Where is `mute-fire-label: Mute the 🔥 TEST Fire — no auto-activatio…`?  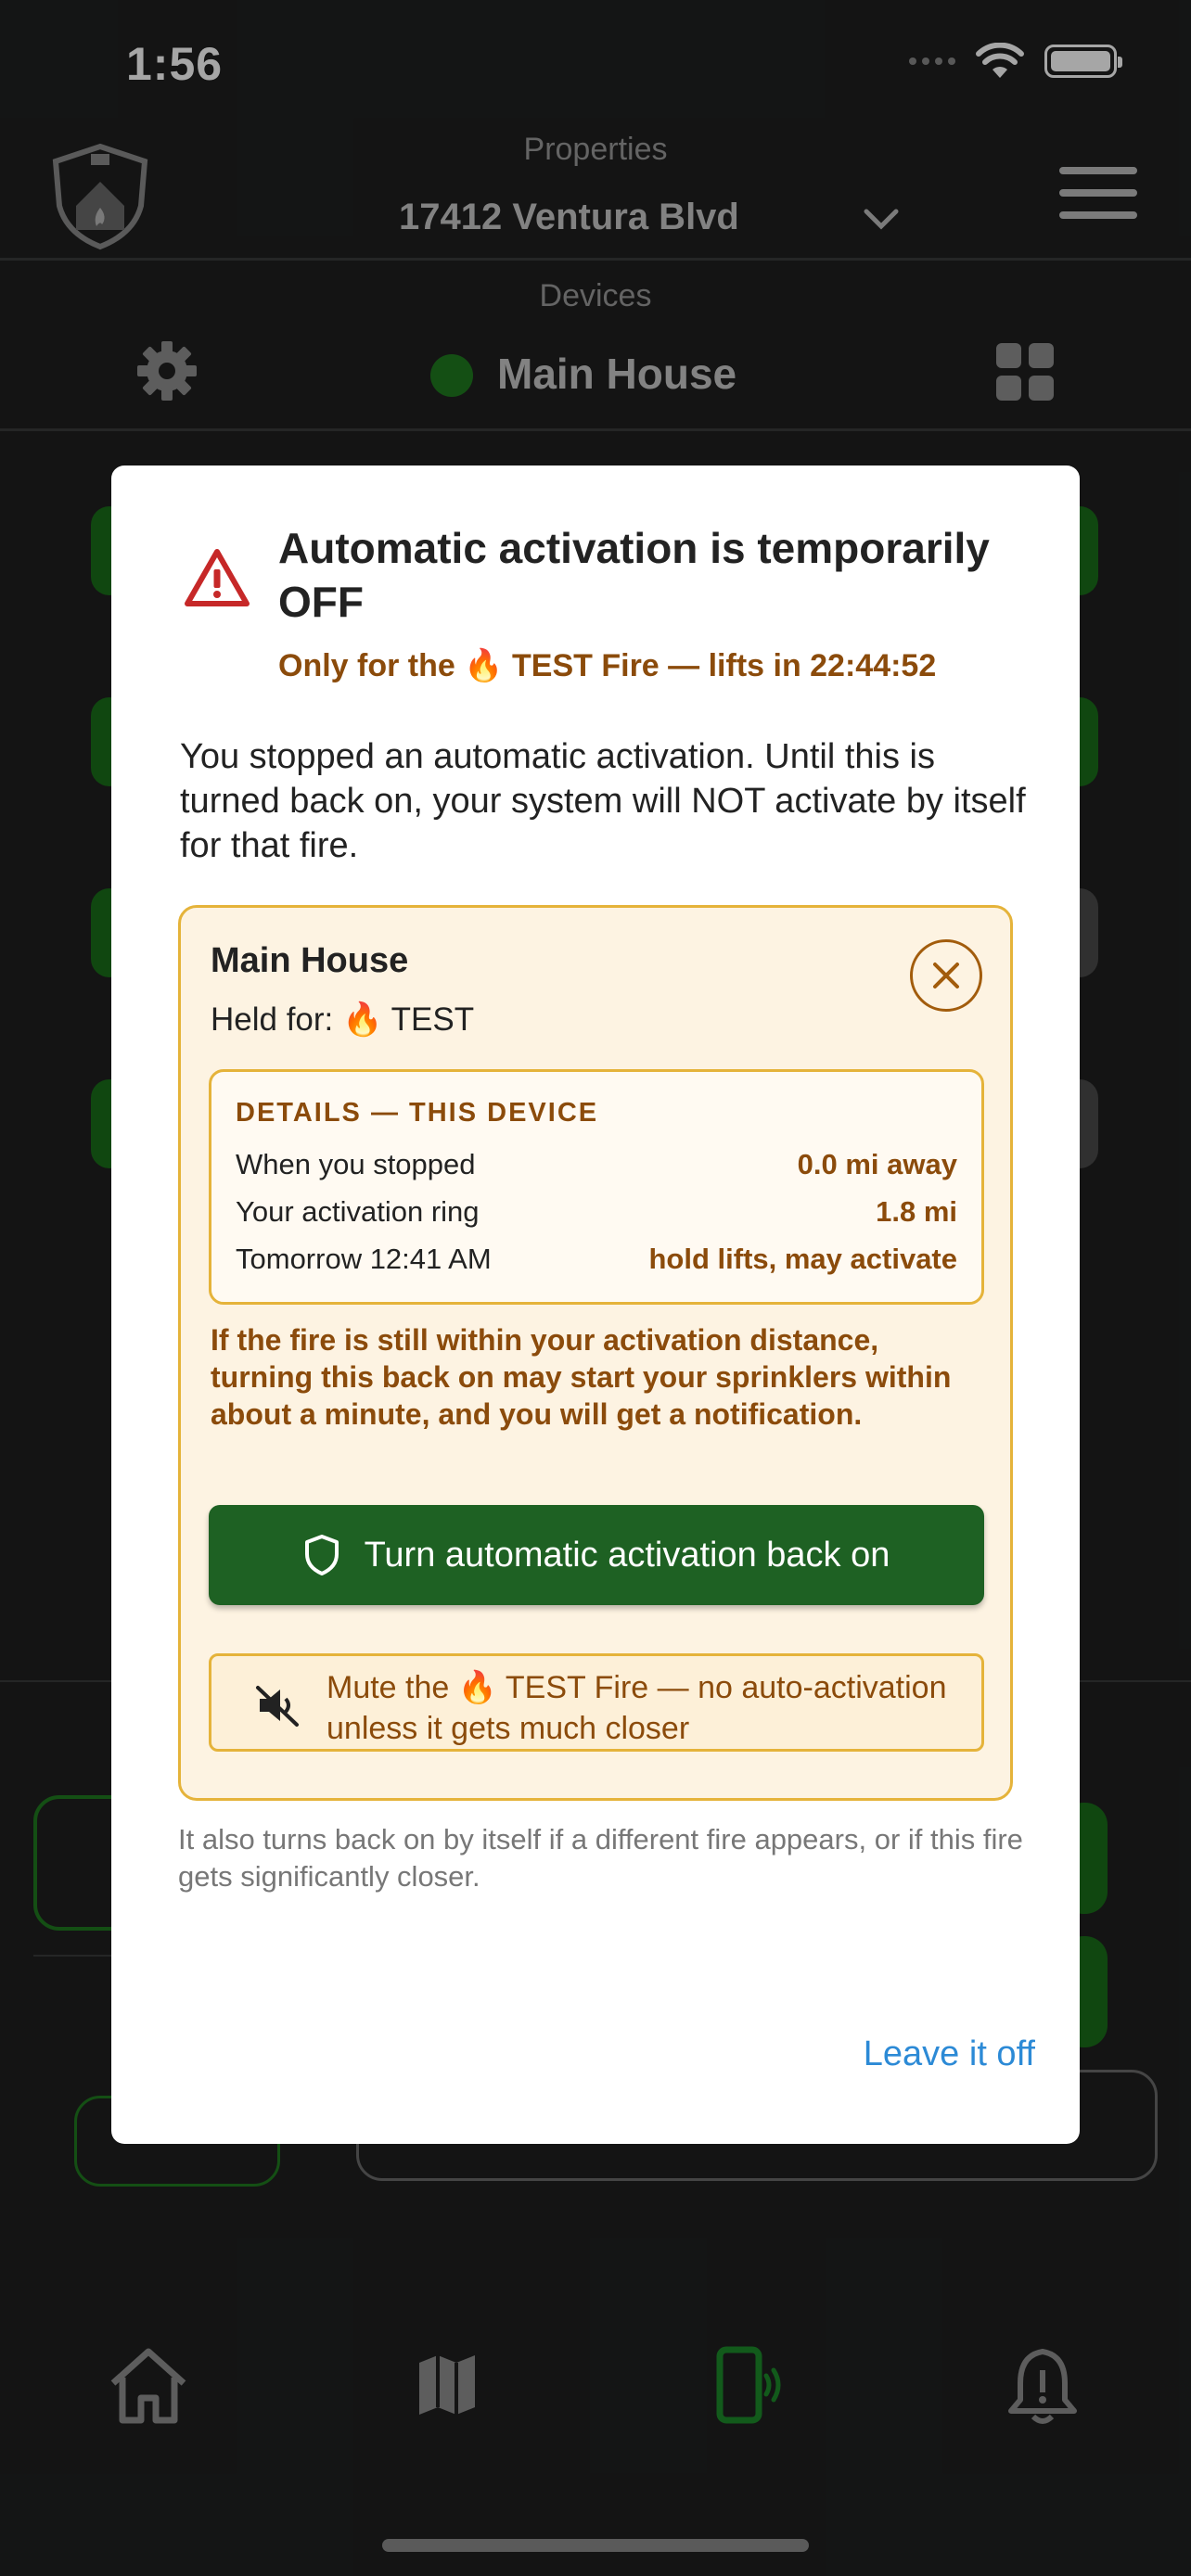
mute-fire-label: Mute the 🔥 TEST Fire — no auto-activatio… is located at coordinates (637, 1708).